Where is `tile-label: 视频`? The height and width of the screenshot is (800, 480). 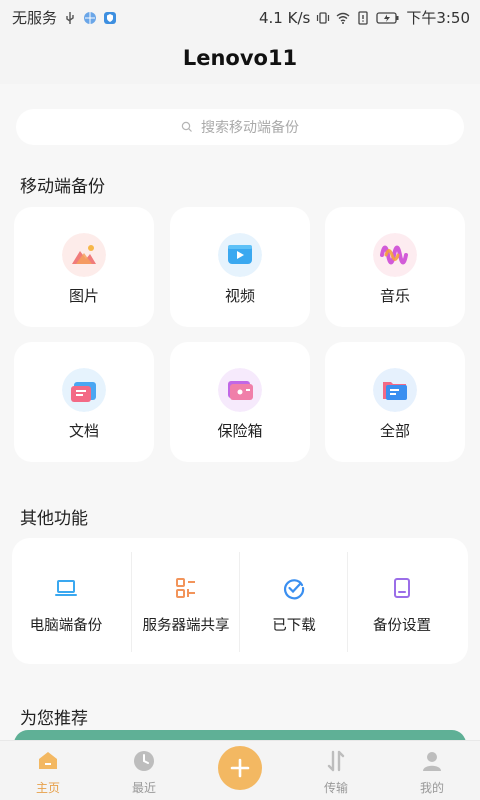
tile-label: 视频 is located at coordinates (239, 296).